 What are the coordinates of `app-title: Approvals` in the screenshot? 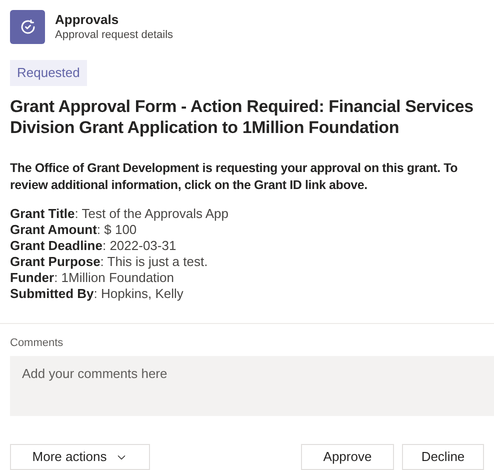 It's located at (87, 20).